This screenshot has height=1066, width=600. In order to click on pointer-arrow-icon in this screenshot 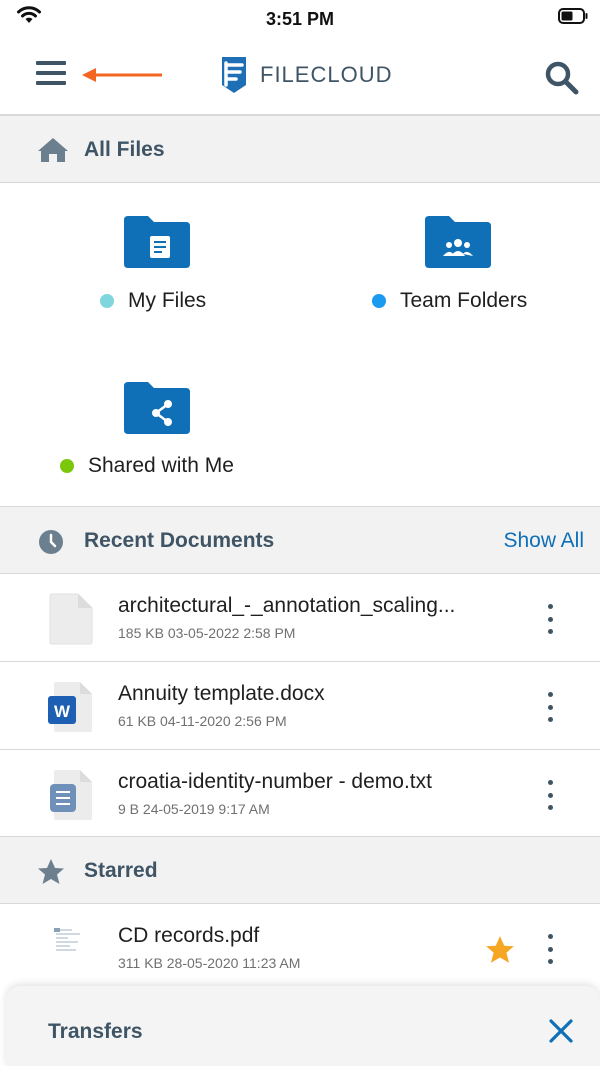, I will do `click(122, 75)`.